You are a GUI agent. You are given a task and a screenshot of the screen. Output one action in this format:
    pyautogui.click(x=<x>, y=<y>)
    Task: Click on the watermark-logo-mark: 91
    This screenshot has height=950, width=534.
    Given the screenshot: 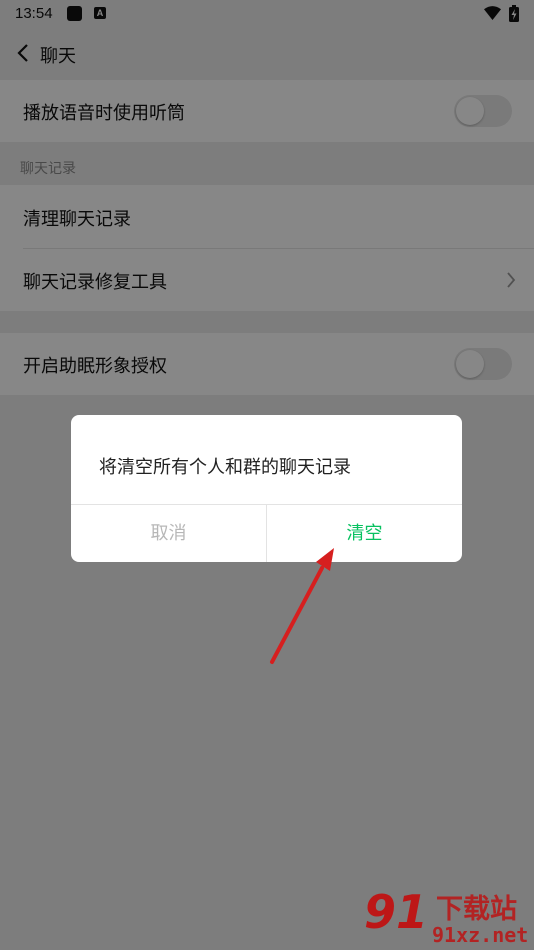 What is the action you would take?
    pyautogui.click(x=396, y=912)
    